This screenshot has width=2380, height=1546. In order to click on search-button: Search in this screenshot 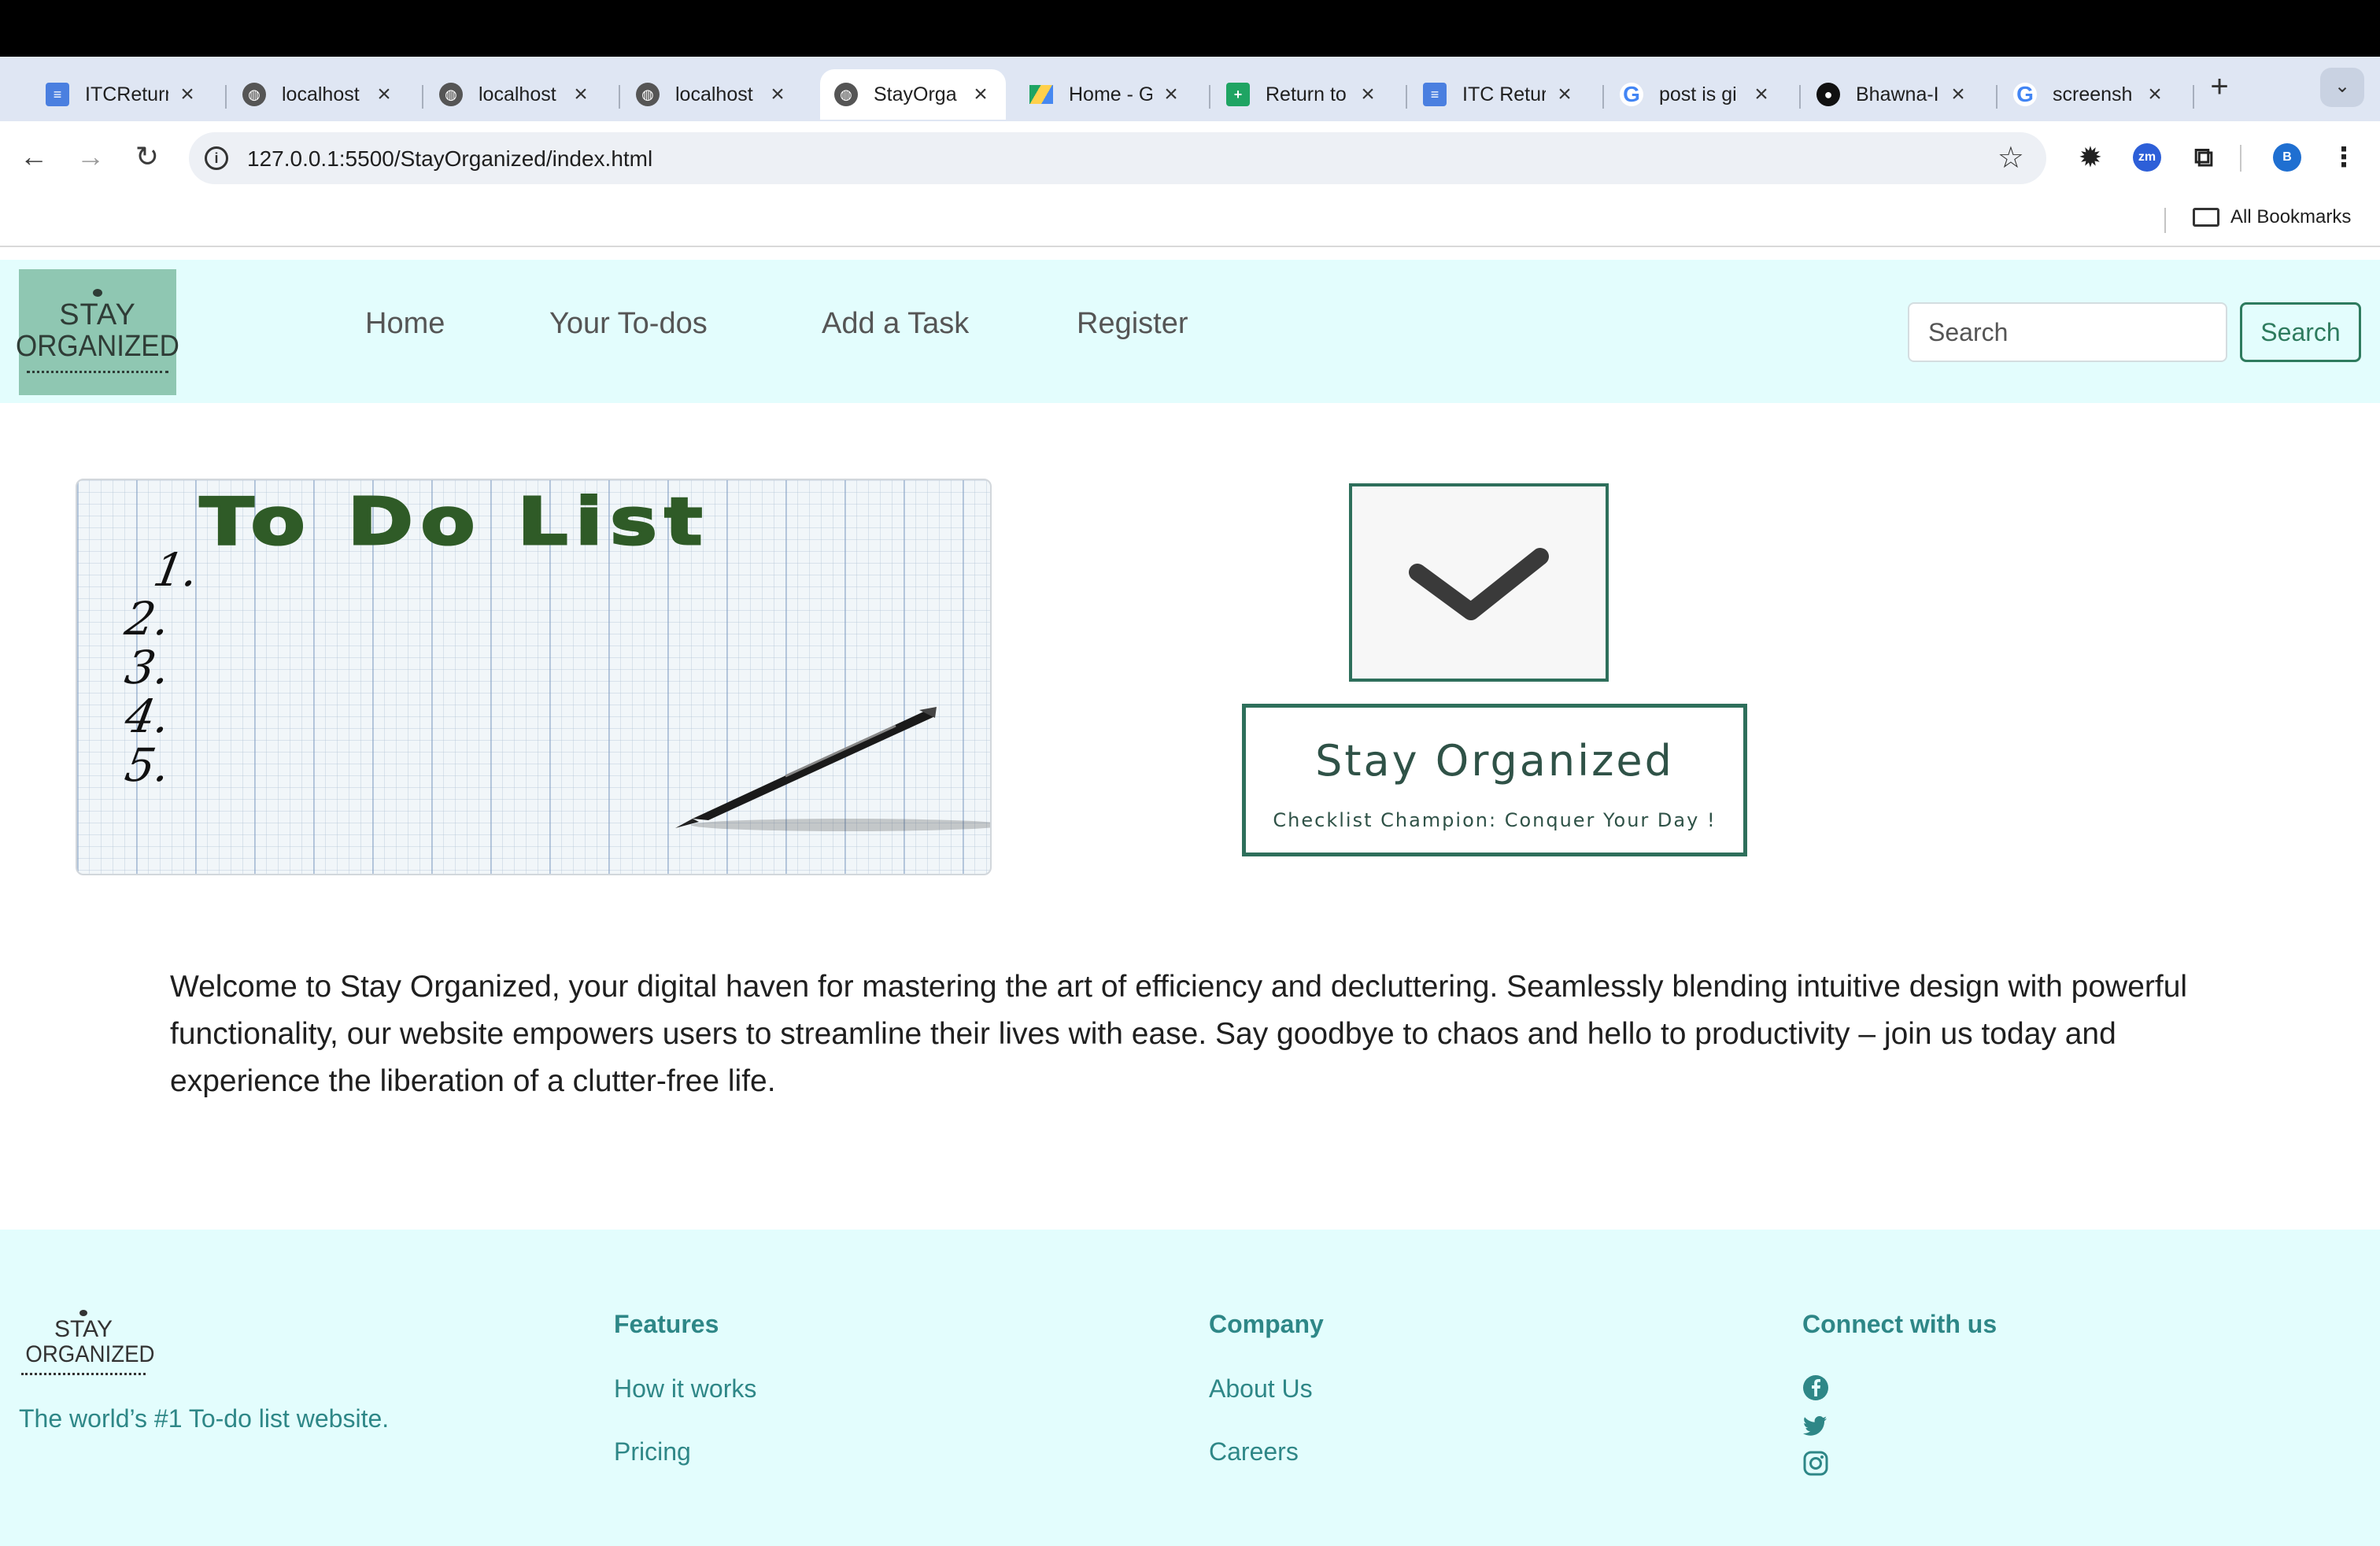, I will do `click(2300, 332)`.